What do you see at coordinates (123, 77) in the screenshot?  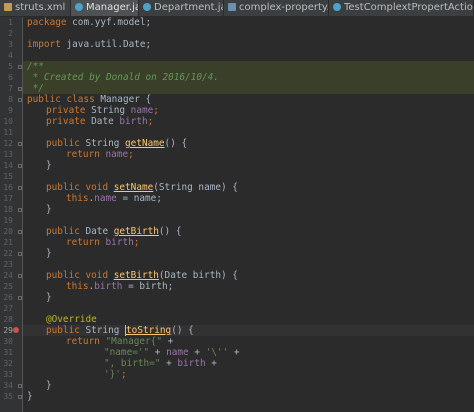 I see `code-line-6: * Created by Donald on 2016/10/4.` at bounding box center [123, 77].